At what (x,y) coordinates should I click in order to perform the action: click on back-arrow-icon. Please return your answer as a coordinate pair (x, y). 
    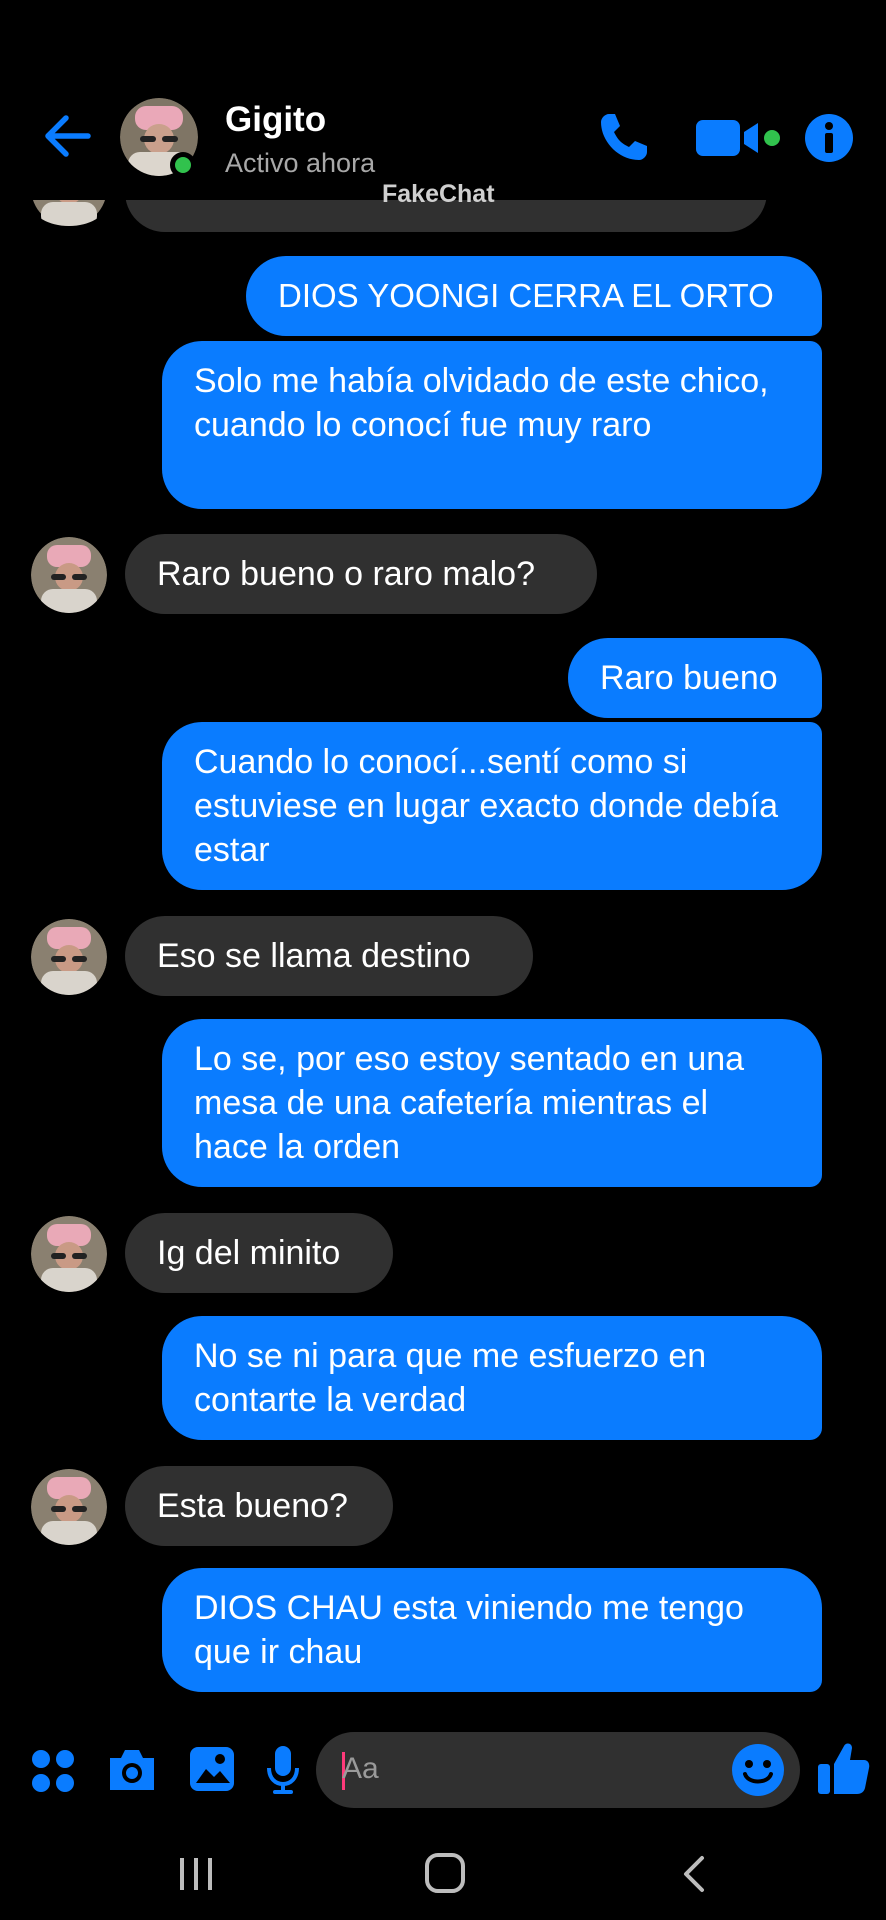
    Looking at the image, I should click on (68, 136).